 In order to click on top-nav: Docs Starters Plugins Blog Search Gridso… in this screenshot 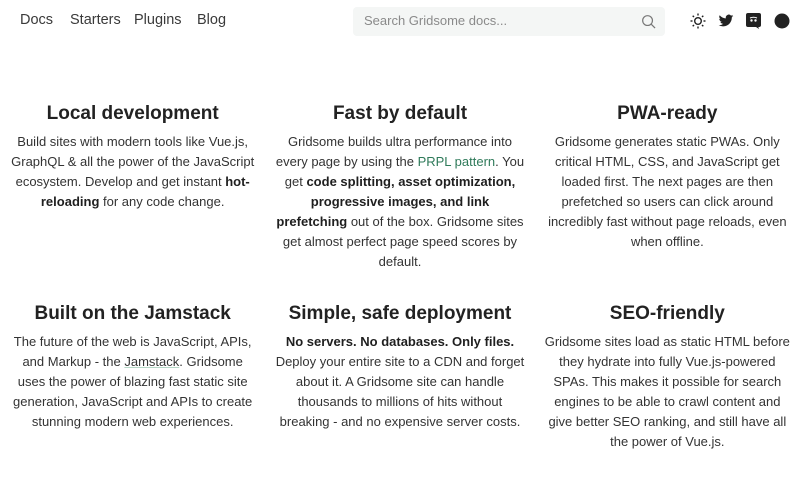, I will do `click(400, 21)`.